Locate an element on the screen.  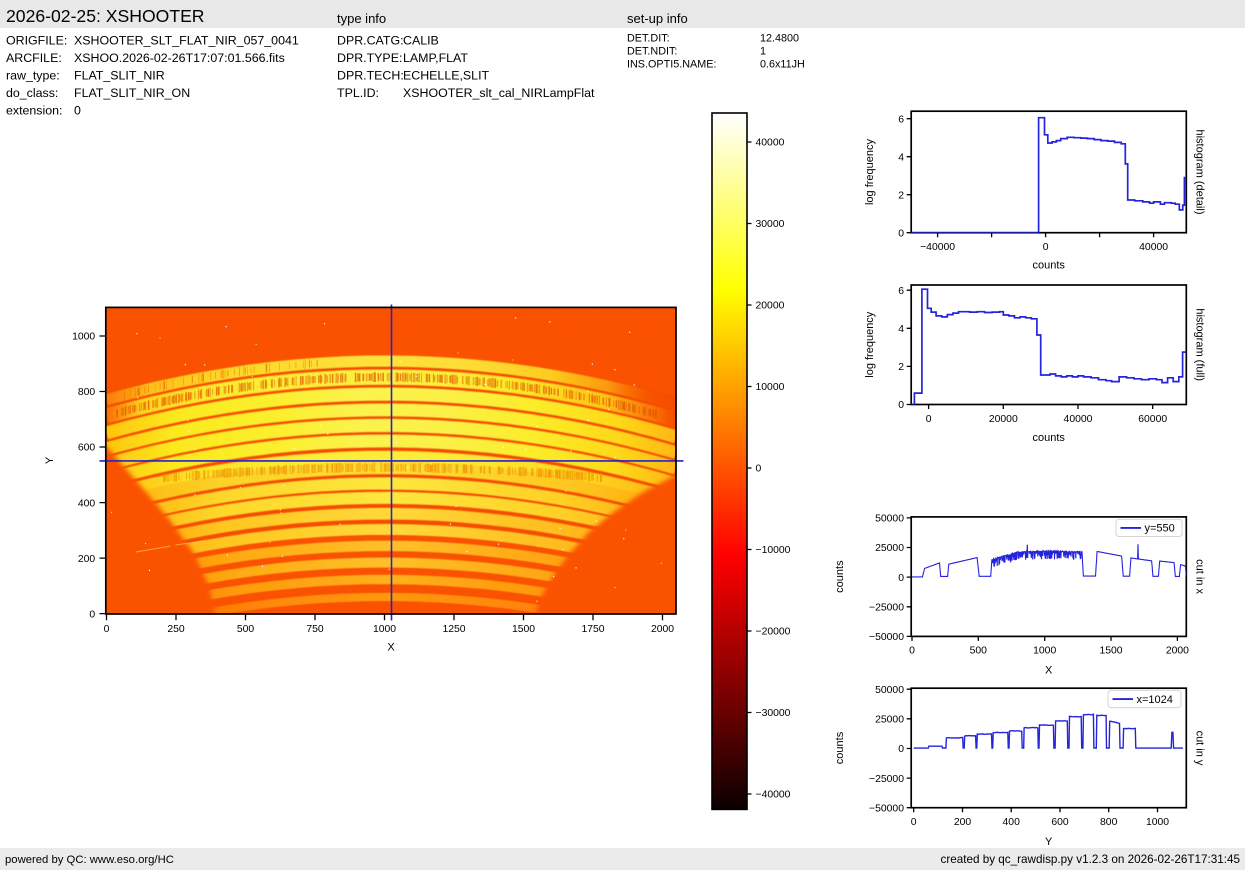
svg-text: 750 is located at coordinates (315, 629).